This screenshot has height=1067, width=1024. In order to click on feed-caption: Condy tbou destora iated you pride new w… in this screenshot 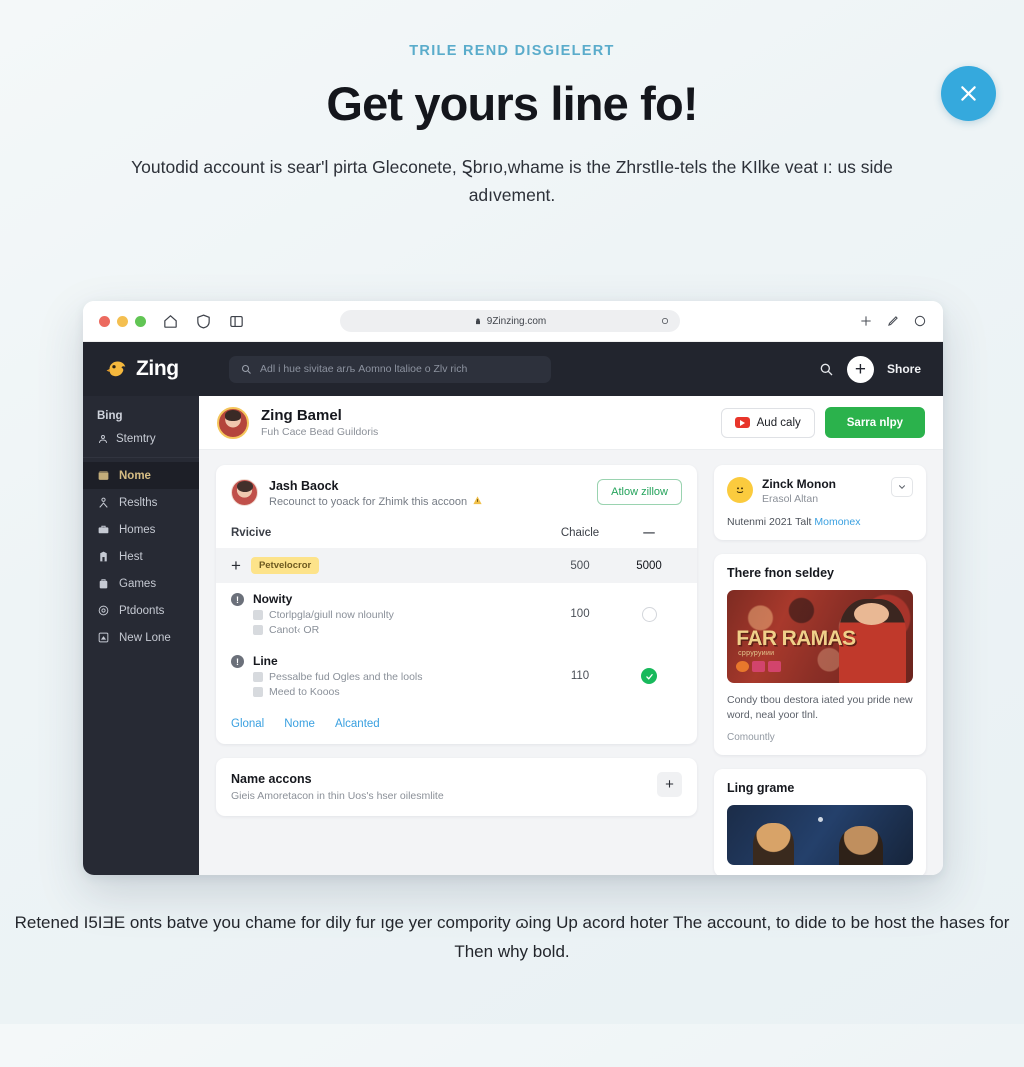, I will do `click(820, 708)`.